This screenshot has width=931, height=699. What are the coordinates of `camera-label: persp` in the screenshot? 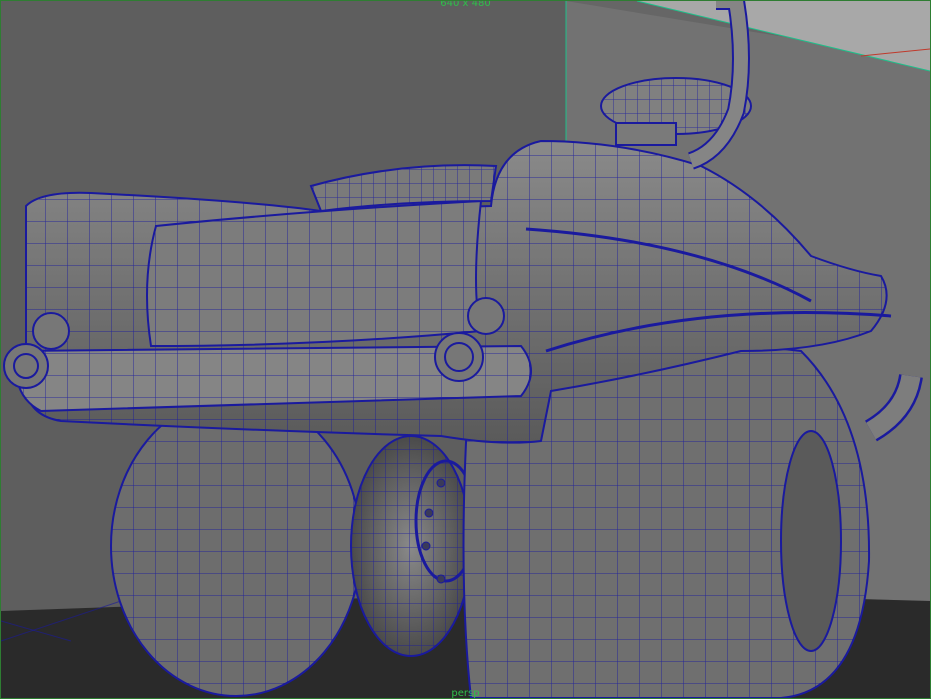 It's located at (465, 693).